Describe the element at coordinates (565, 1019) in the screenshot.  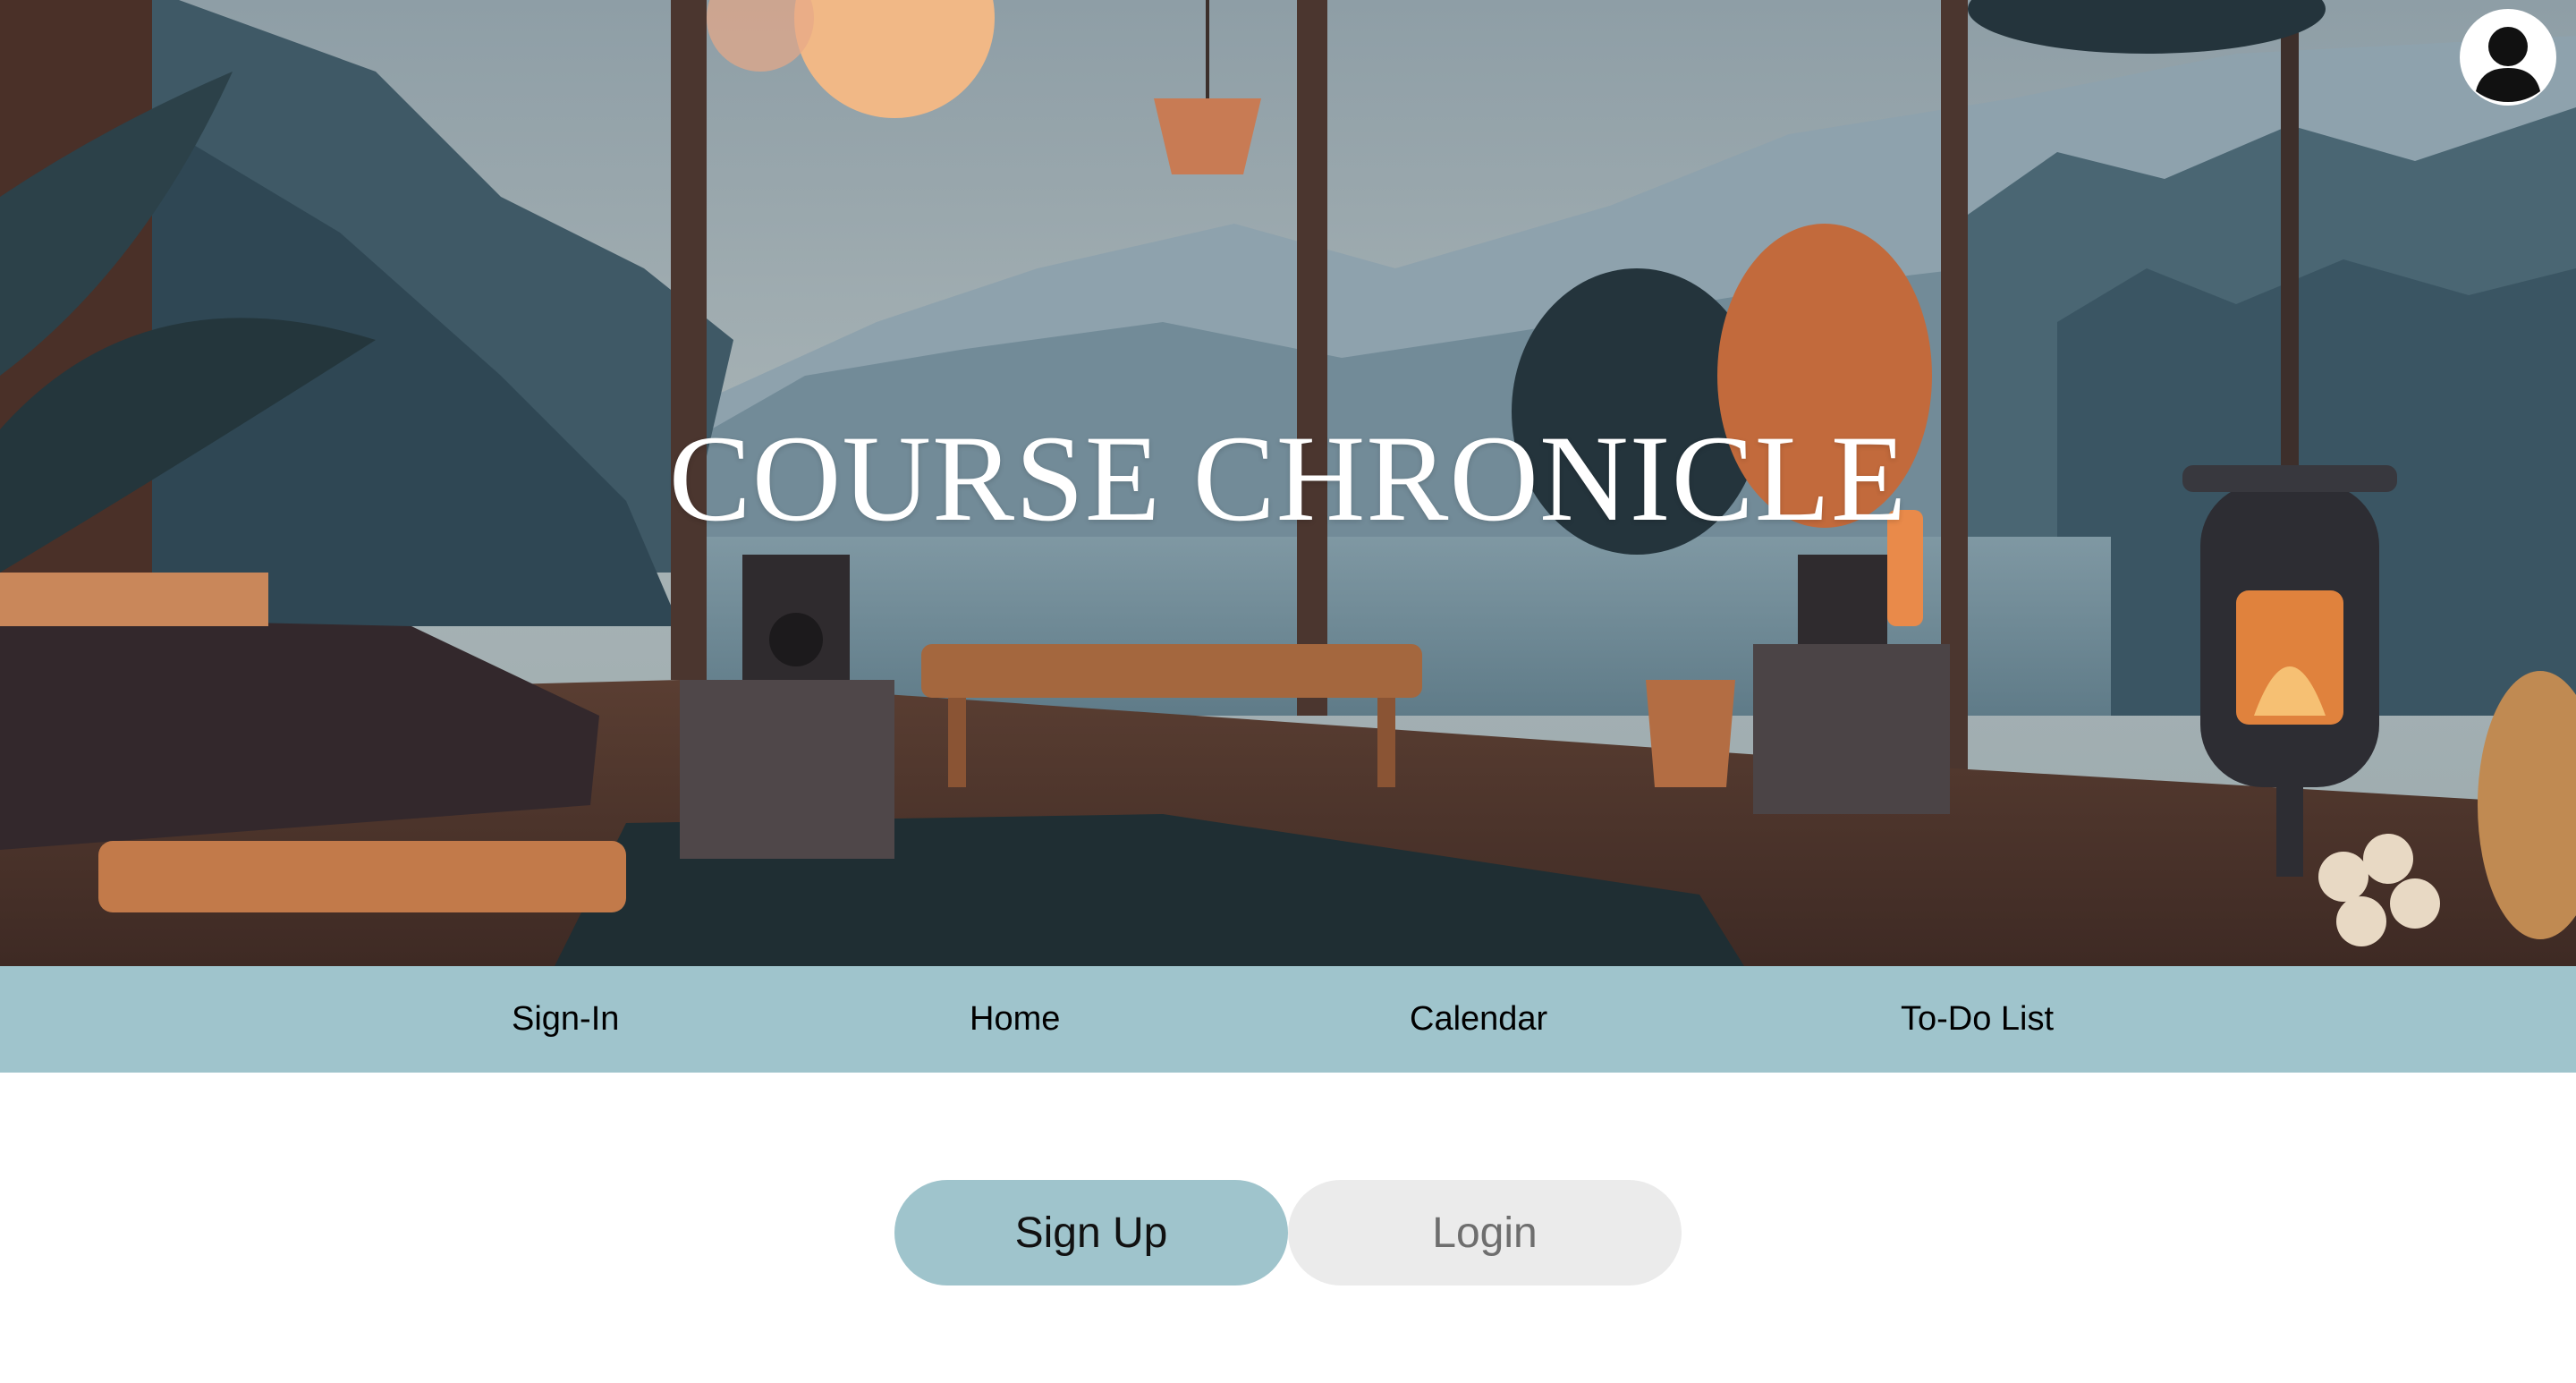
I see `nav-item-sign-in: Sign-In` at that location.